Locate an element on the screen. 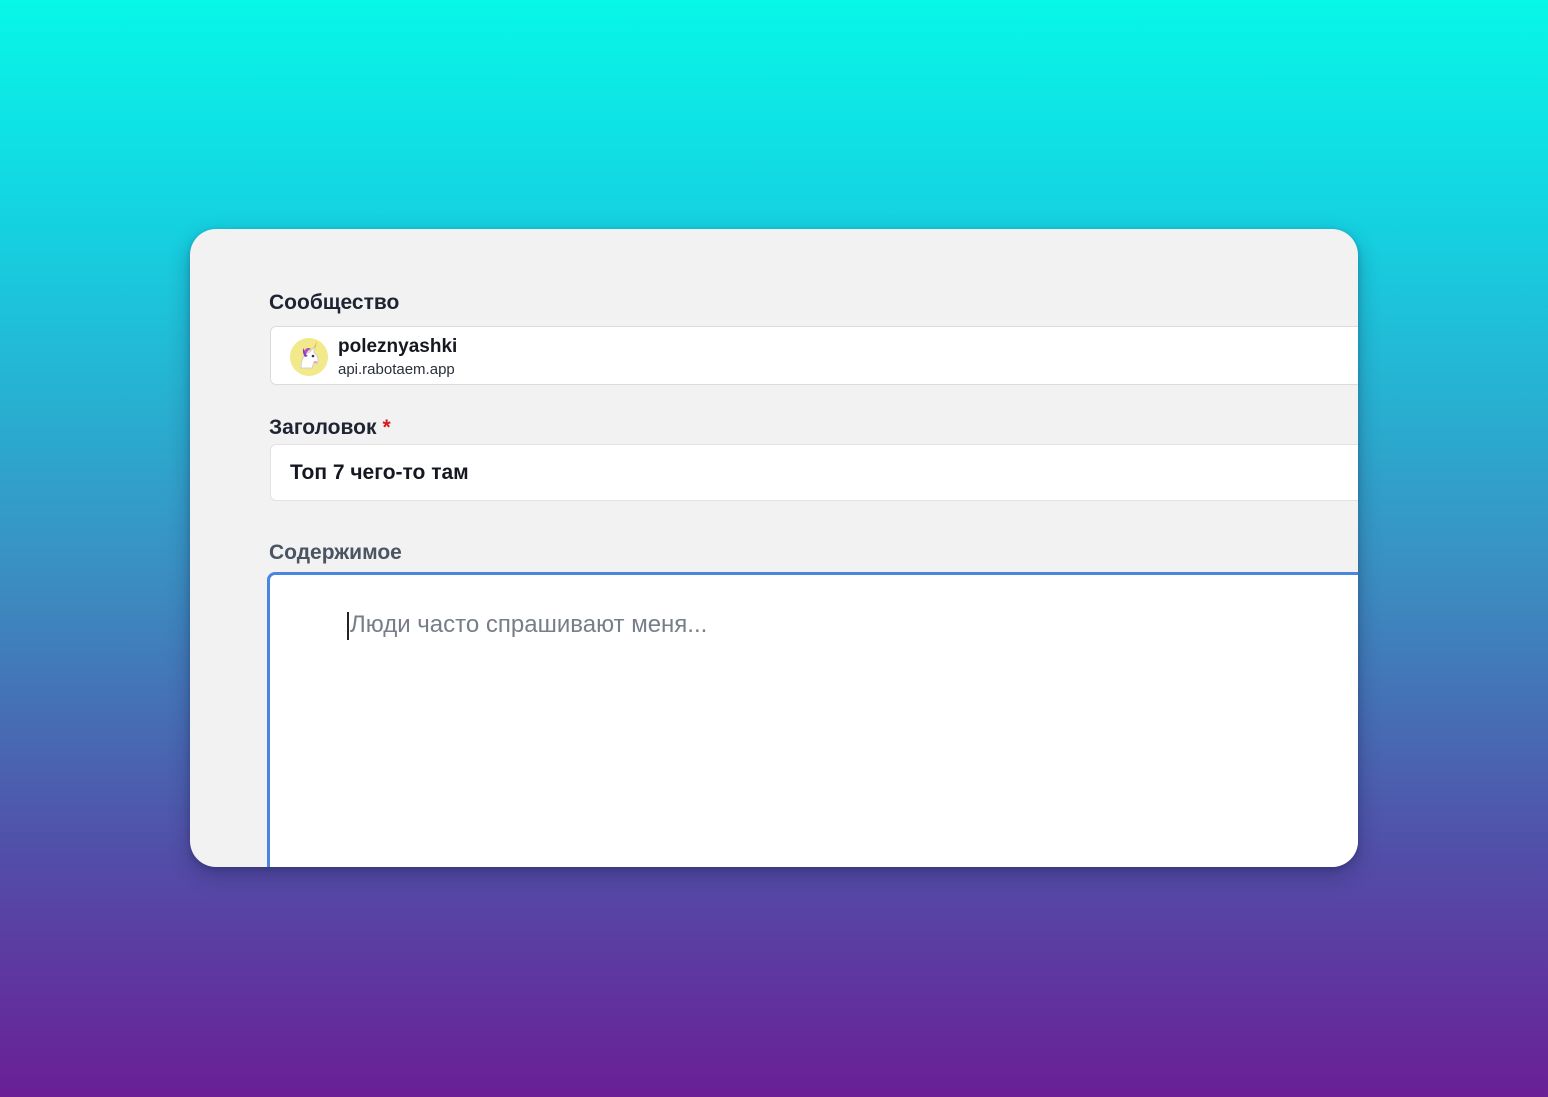 This screenshot has width=1548, height=1097. community-domain: api.rabotaem.app is located at coordinates (396, 369).